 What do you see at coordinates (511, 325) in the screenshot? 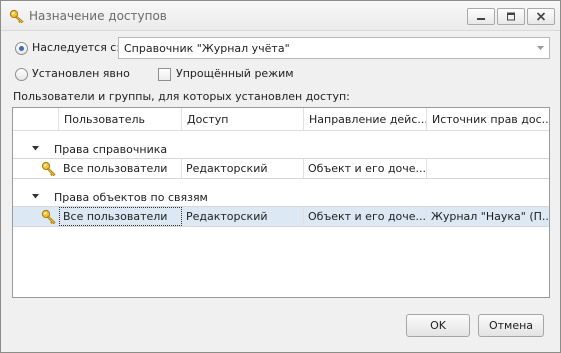
I see `cancel-button: Отмена` at bounding box center [511, 325].